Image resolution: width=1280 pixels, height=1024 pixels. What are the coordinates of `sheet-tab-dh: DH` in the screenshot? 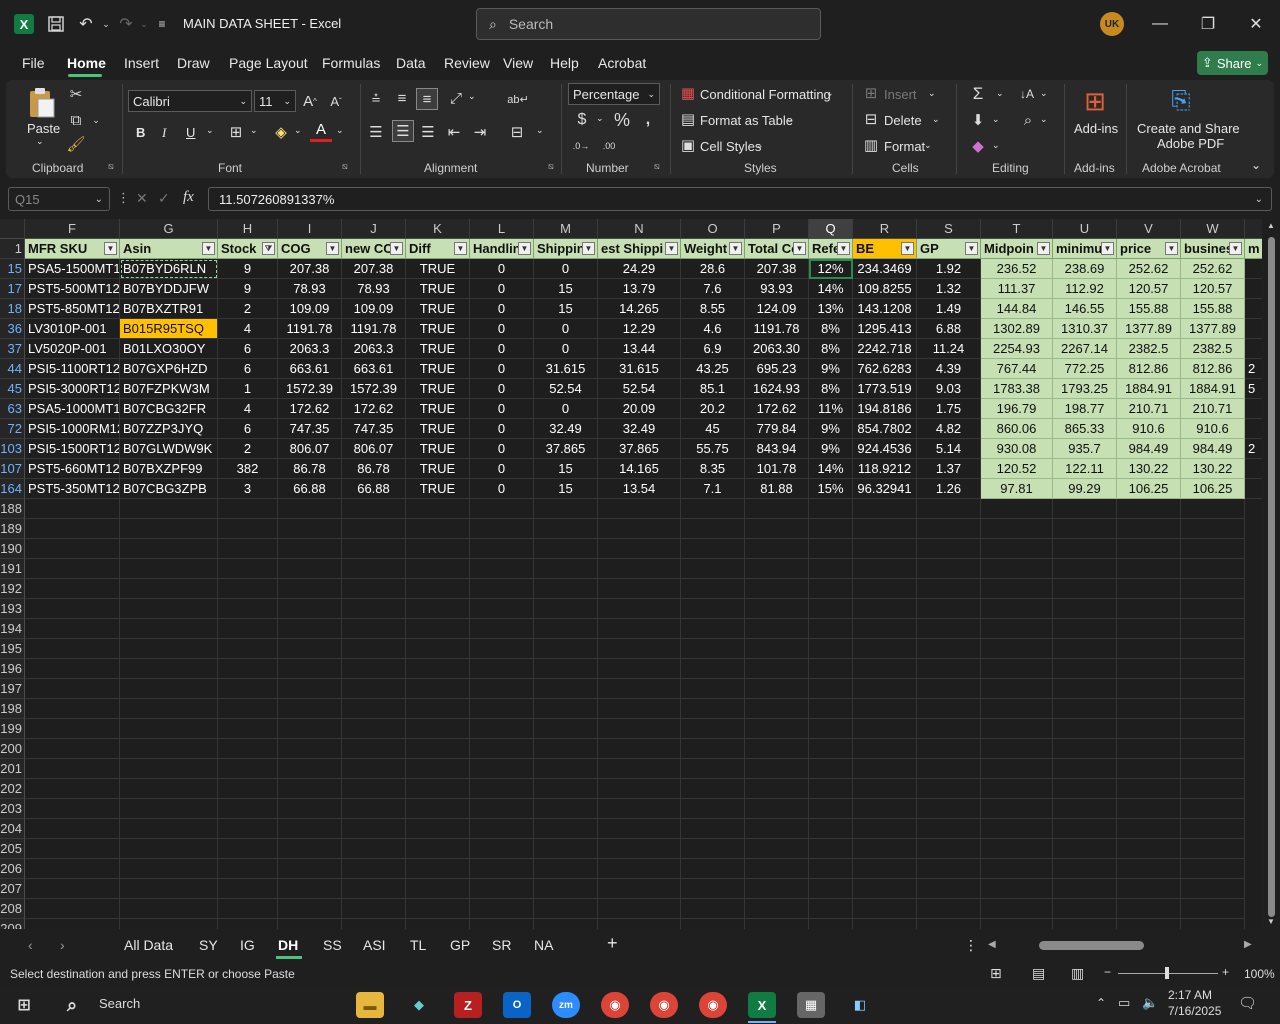 It's located at (288, 945).